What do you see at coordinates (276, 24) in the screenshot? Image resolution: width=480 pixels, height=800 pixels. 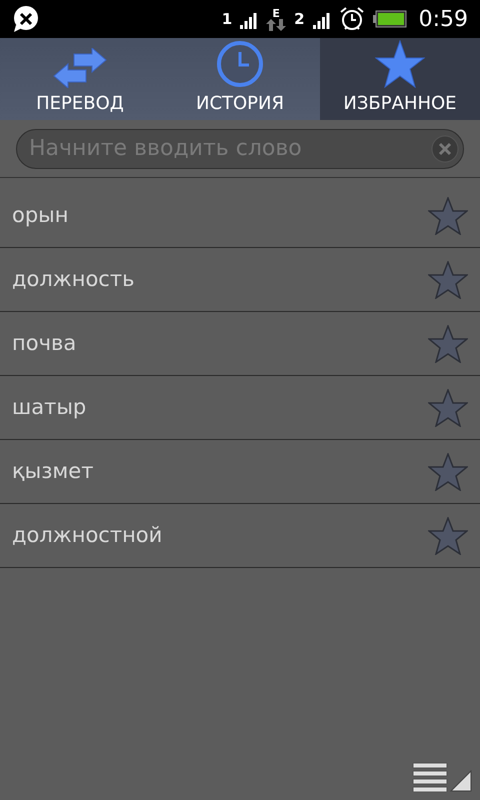 I see `data-arrows-icon` at bounding box center [276, 24].